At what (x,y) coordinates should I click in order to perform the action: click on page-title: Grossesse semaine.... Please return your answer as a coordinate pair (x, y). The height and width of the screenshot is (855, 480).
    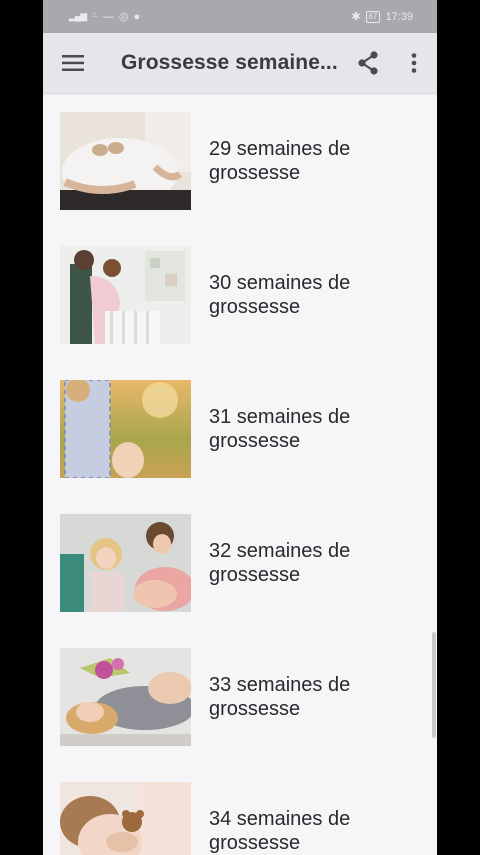
    Looking at the image, I should click on (229, 62).